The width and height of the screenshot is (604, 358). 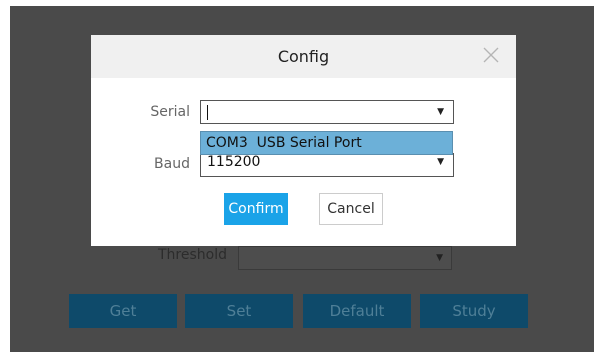 What do you see at coordinates (256, 209) in the screenshot?
I see `confirm-button: Confirm` at bounding box center [256, 209].